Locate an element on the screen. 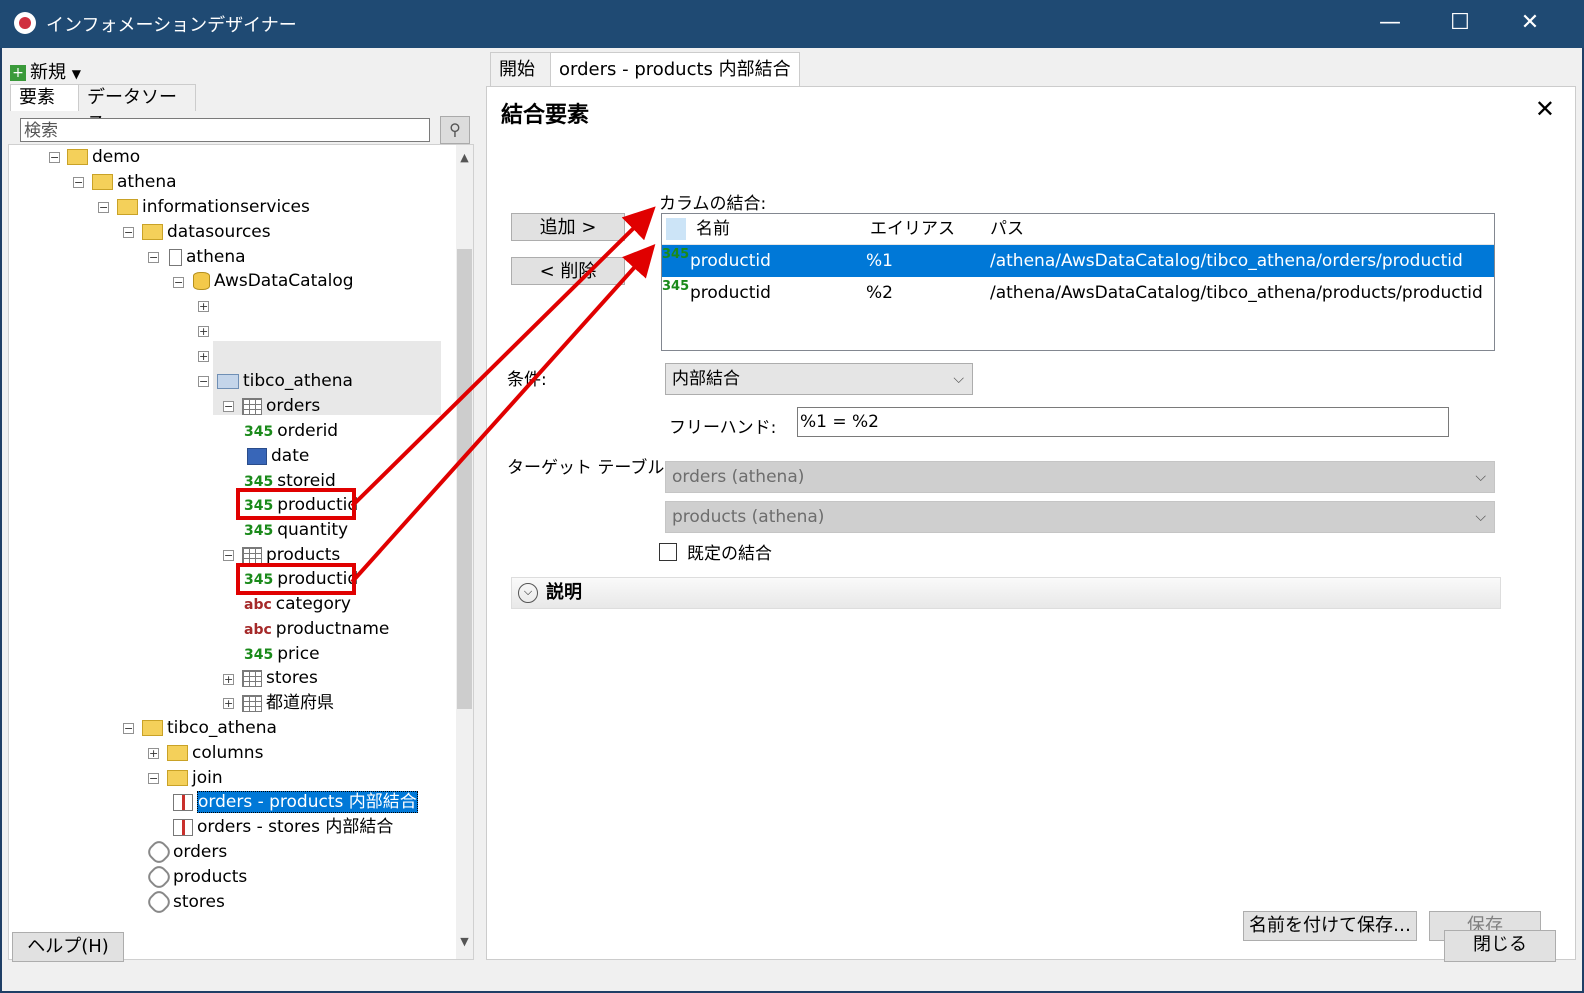 The width and height of the screenshot is (1584, 993). freehand-input: %1 = %2 is located at coordinates (1123, 422).